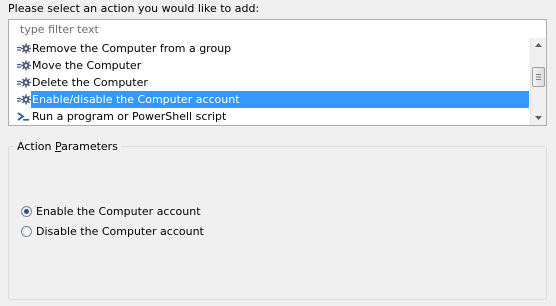  What do you see at coordinates (280, 99) in the screenshot?
I see `list-item-label: Enable/disable the Computer account` at bounding box center [280, 99].